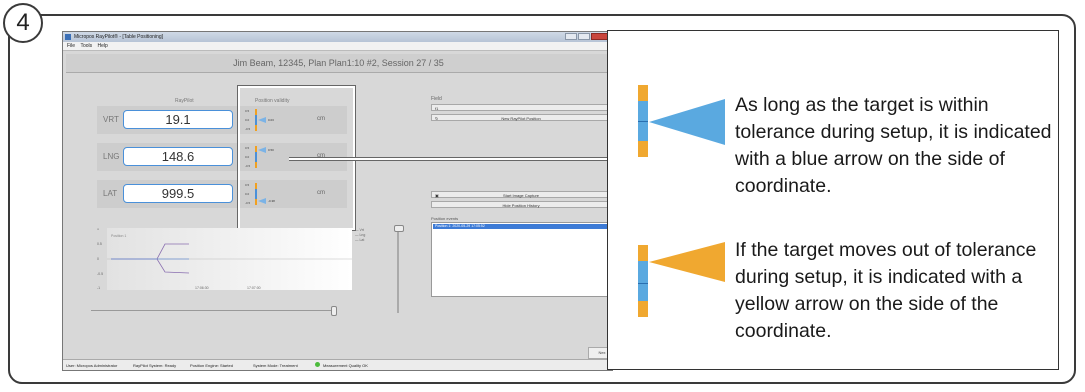  Describe the element at coordinates (211, 365) in the screenshot. I see `status-position-engine: Position Engine: Started` at that location.